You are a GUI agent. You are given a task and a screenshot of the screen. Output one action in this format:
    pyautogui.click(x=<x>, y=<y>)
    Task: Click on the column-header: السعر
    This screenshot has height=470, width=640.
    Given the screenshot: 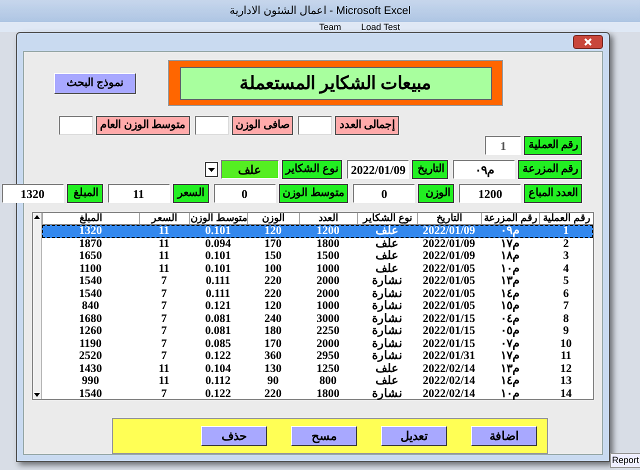 What is the action you would take?
    pyautogui.click(x=164, y=218)
    